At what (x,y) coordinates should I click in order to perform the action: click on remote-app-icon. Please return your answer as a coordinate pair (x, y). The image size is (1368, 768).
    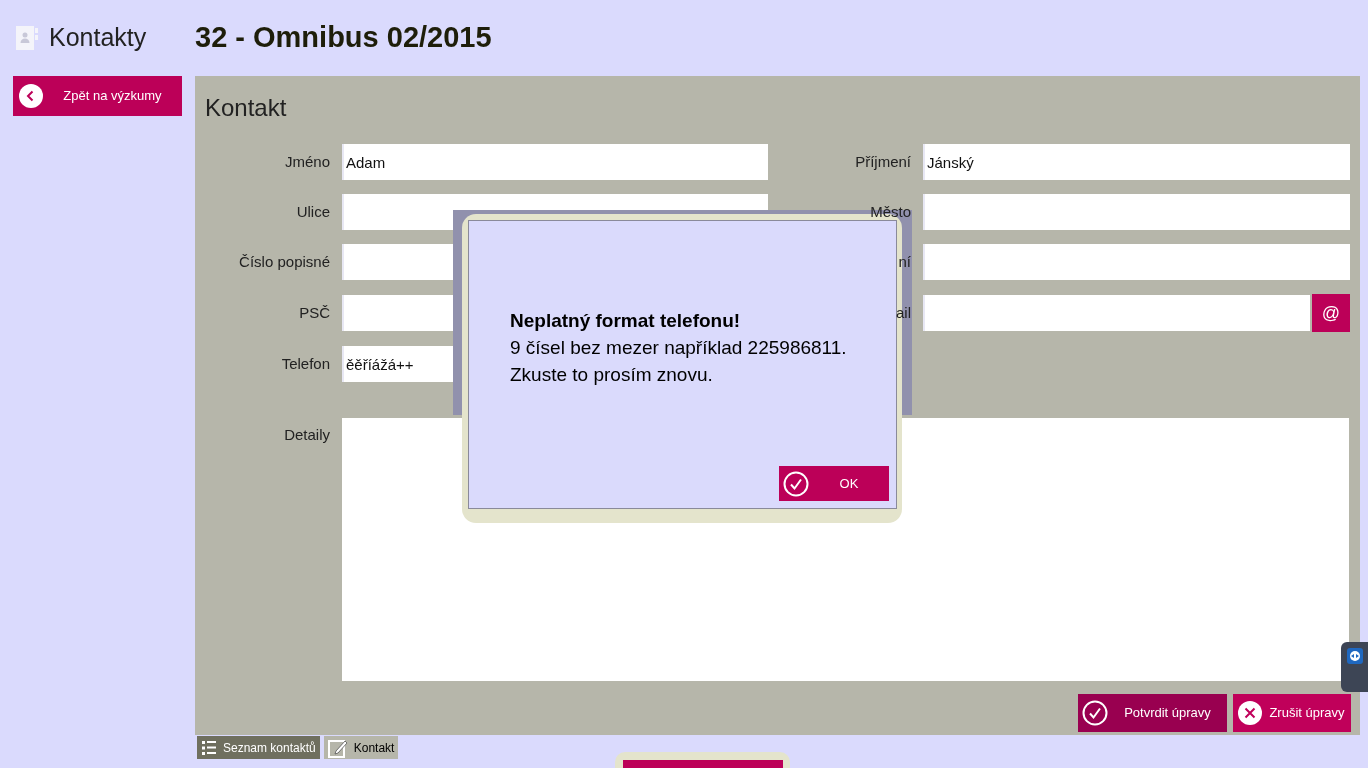
    Looking at the image, I should click on (1354, 656).